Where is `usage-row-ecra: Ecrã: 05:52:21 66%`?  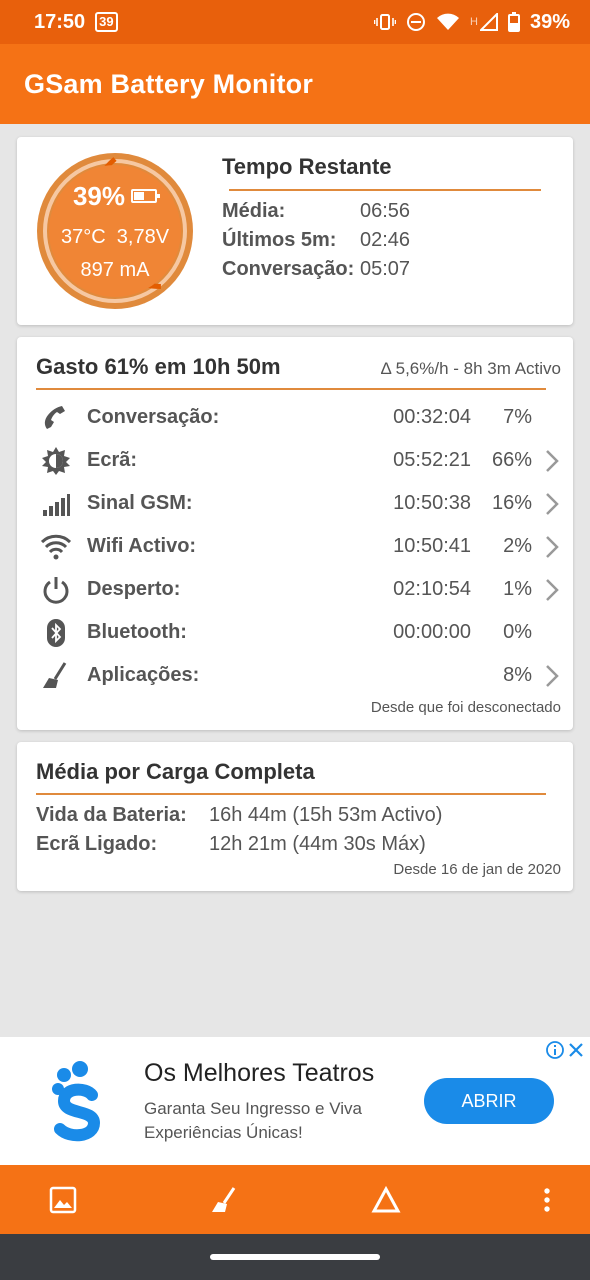
usage-row-ecra: Ecrã: 05:52:21 66% is located at coordinates (295, 460).